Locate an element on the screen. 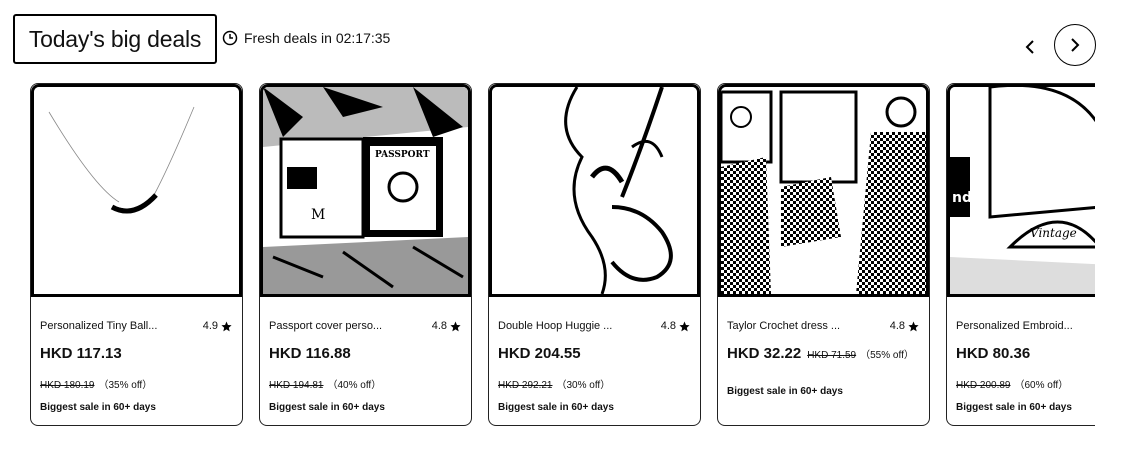 The height and width of the screenshot is (459, 1139). original-price: HKD 200.89 is located at coordinates (983, 385).